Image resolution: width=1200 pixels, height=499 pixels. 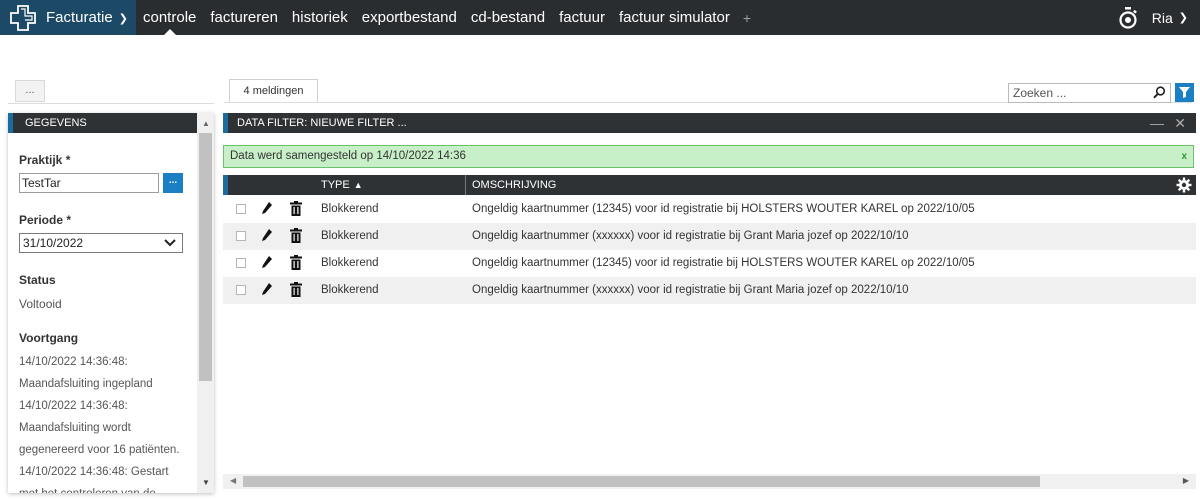 What do you see at coordinates (101, 243) in the screenshot?
I see `periode-select: 31/10/2022` at bounding box center [101, 243].